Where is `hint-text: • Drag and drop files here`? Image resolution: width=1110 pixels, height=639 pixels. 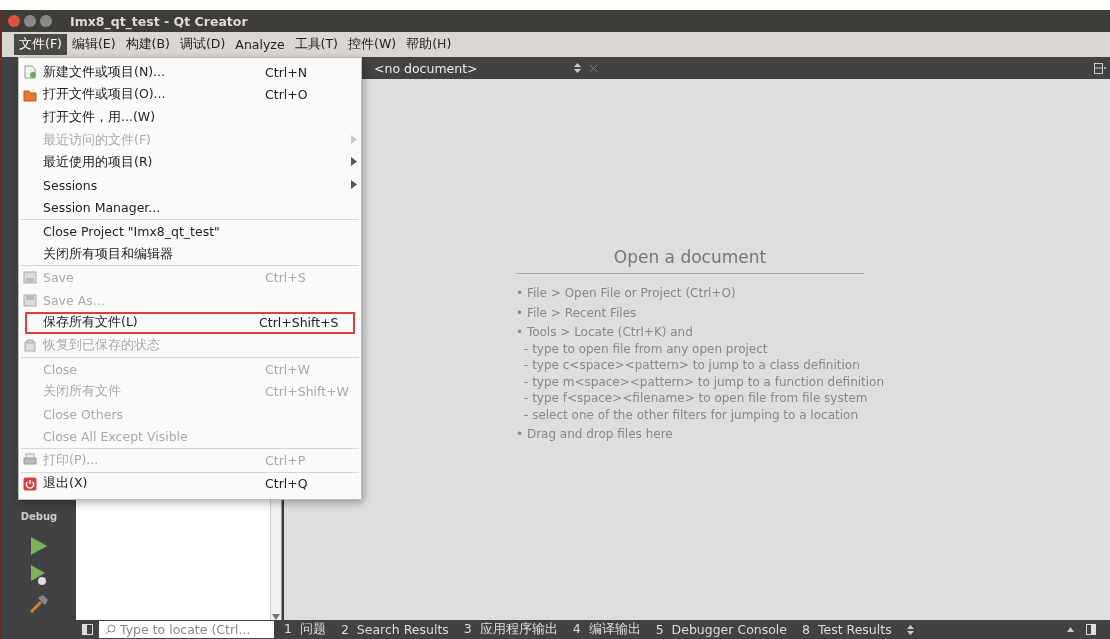 hint-text: • Drag and drop files here is located at coordinates (594, 434).